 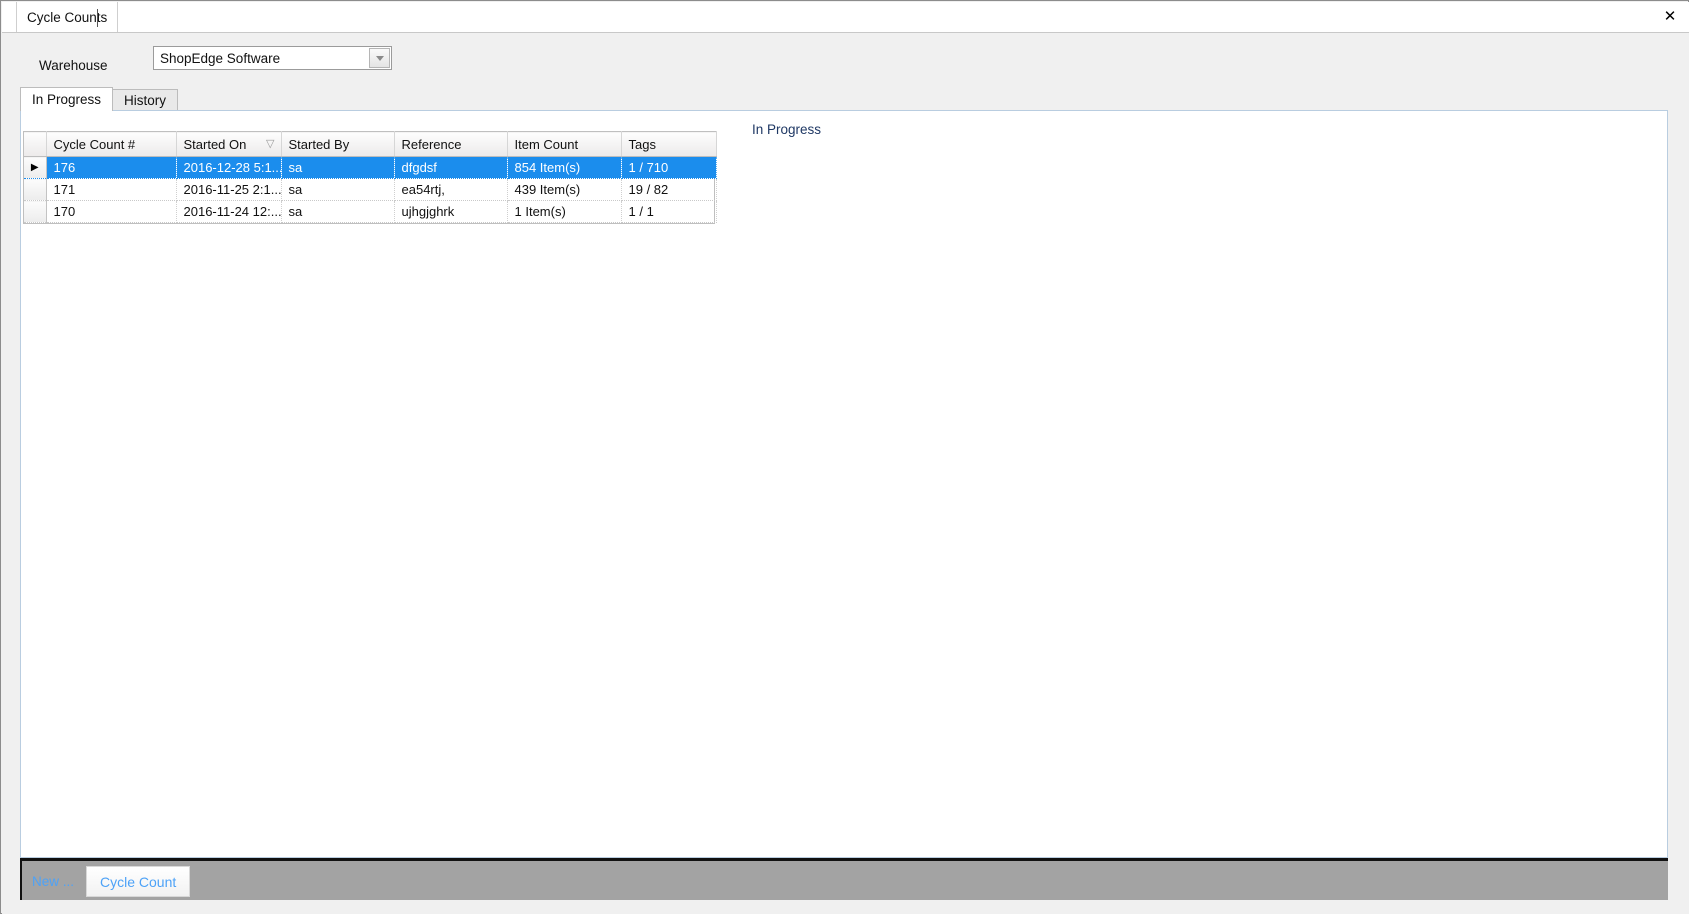 What do you see at coordinates (451, 211) in the screenshot?
I see `cell-reference: ujhgjghrk` at bounding box center [451, 211].